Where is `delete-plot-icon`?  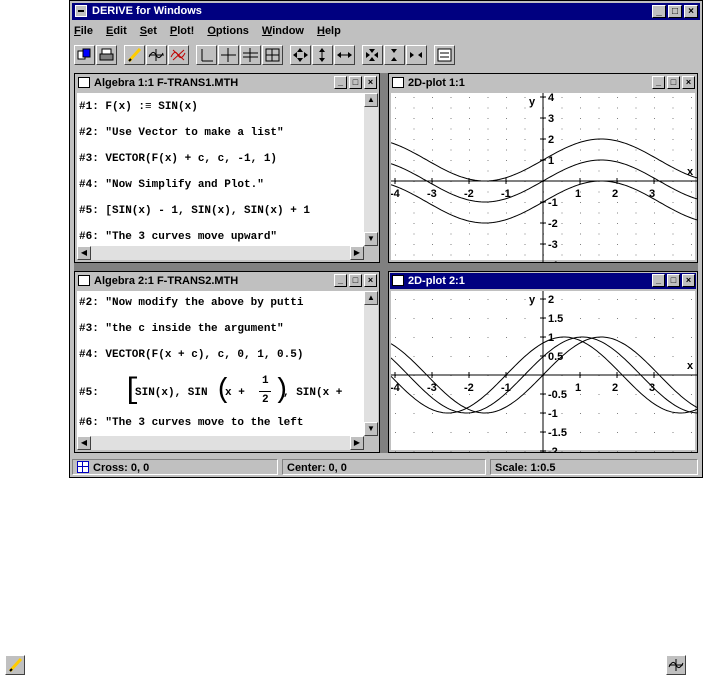
delete-plot-icon is located at coordinates (178, 55).